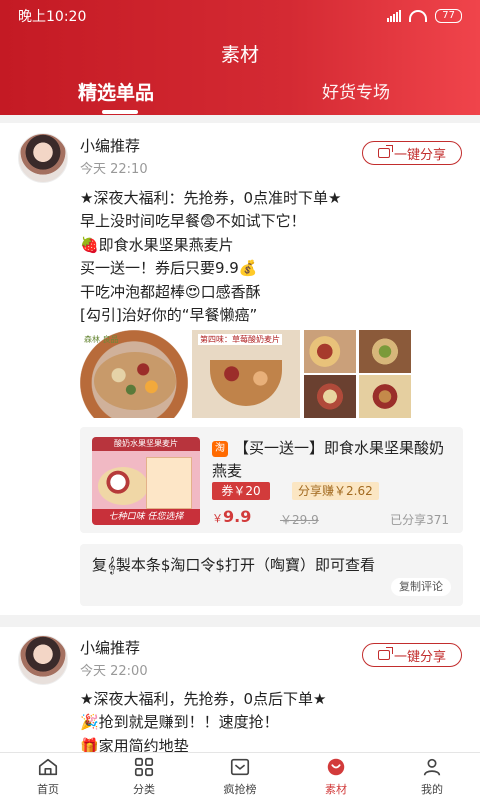  Describe the element at coordinates (169, 268) in the screenshot. I see `post-line: 买一送一！券后只要9.9💰` at that location.